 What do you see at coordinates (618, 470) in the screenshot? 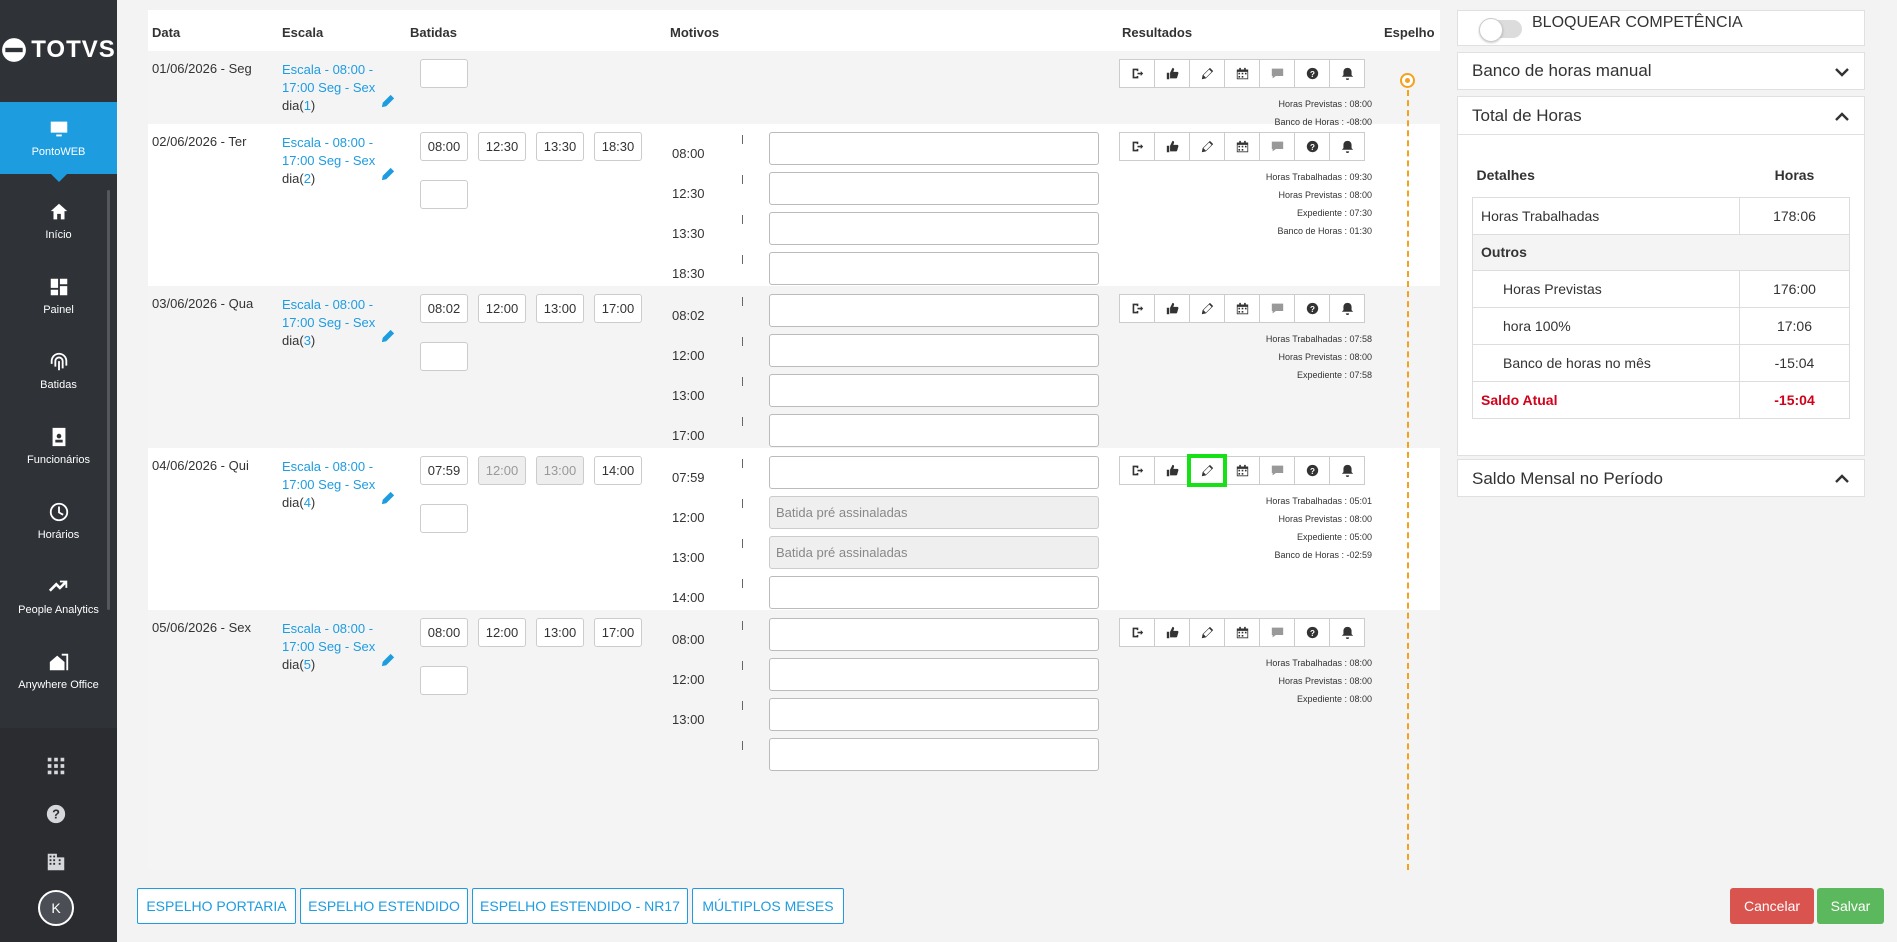
I see `batida-input: 14:00` at bounding box center [618, 470].